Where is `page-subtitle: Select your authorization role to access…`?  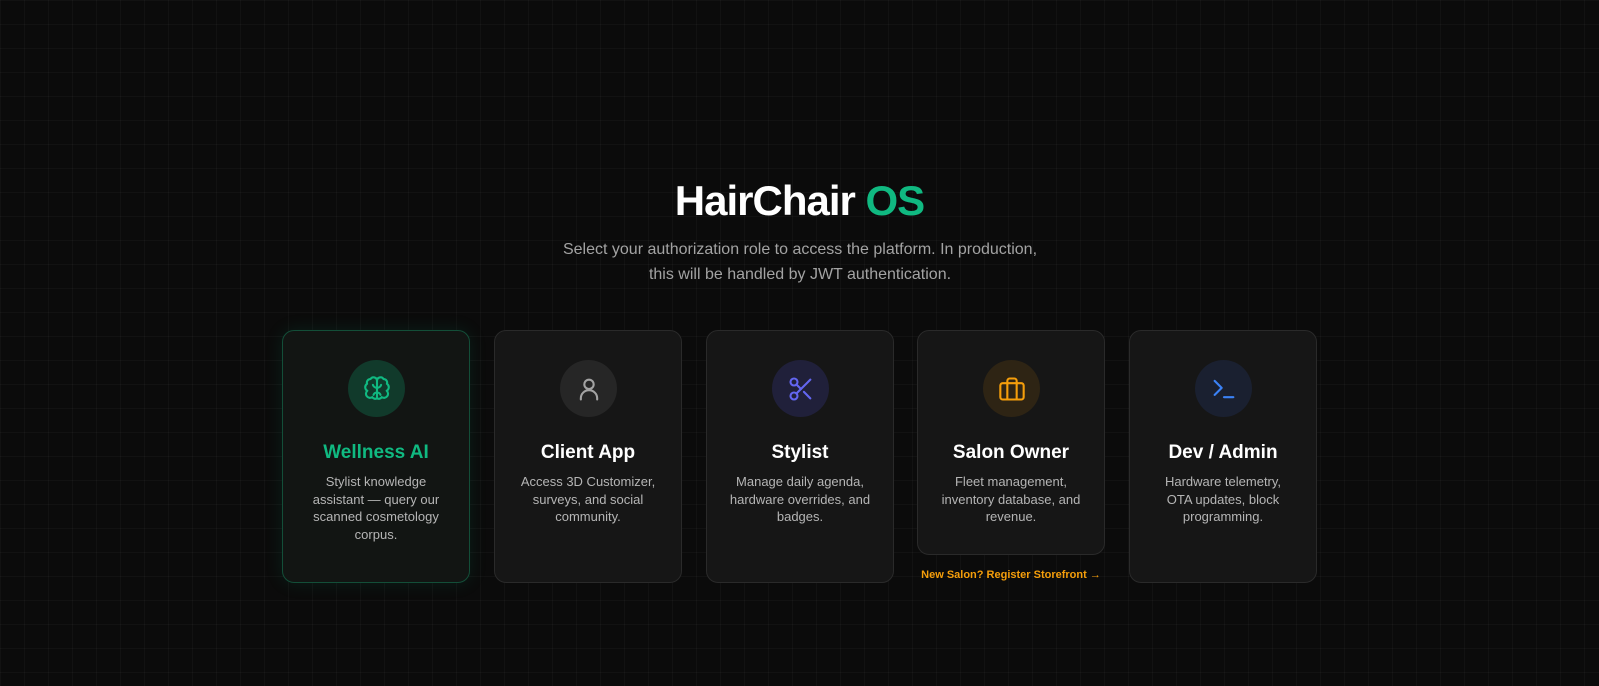
page-subtitle: Select your authorization role to access… is located at coordinates (800, 262).